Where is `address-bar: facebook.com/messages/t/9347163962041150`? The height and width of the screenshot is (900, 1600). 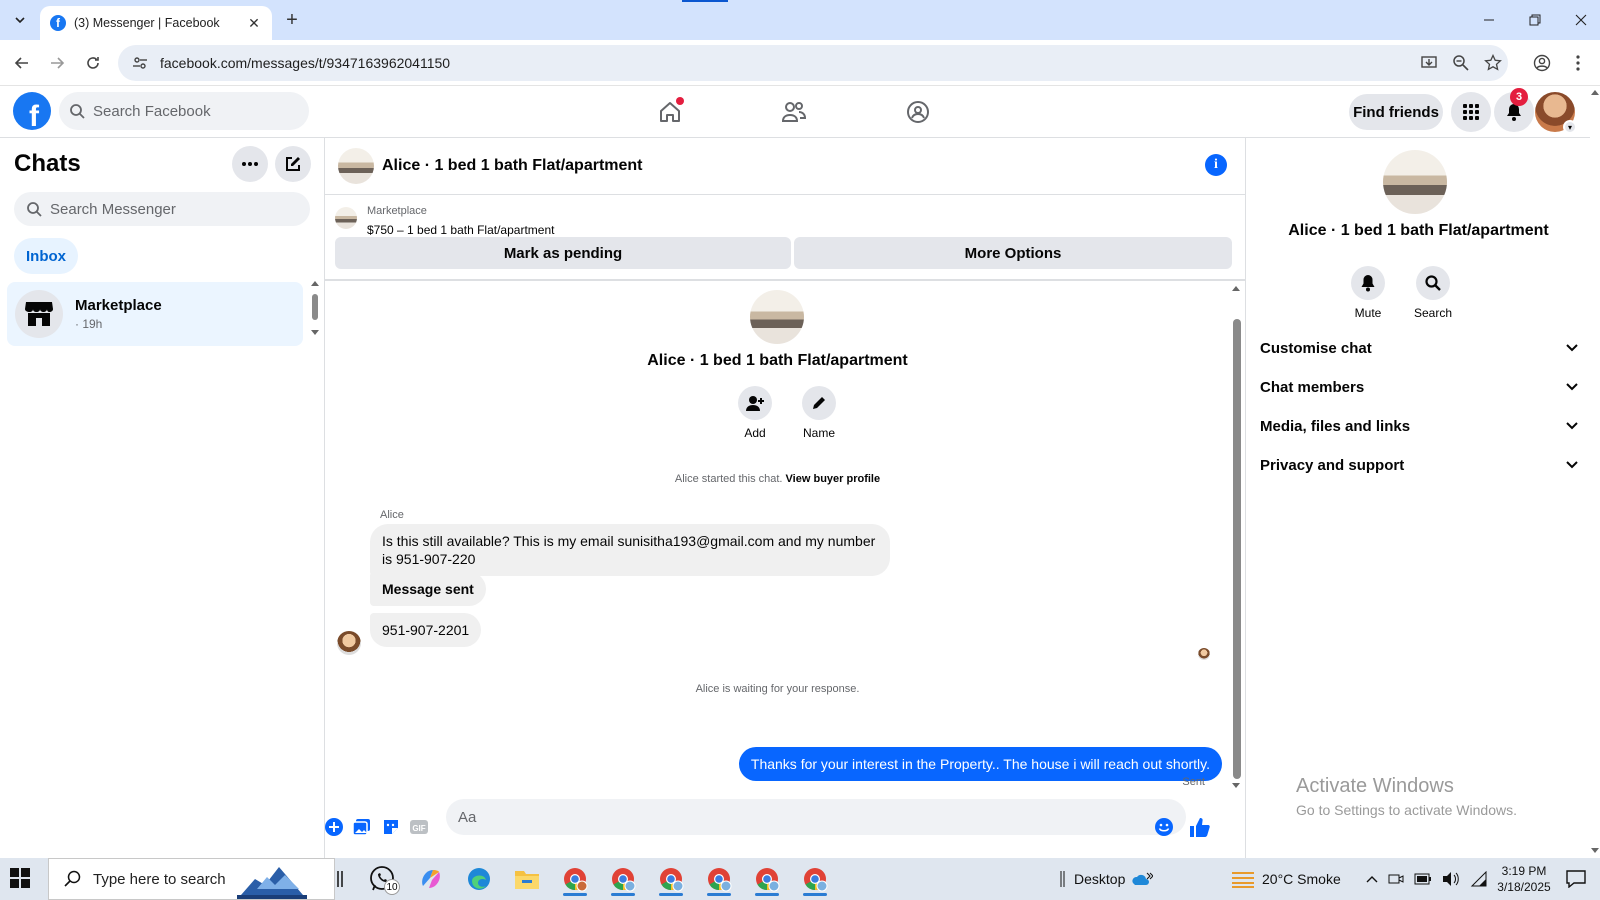
address-bar: facebook.com/messages/t/9347163962041150 is located at coordinates (813, 63).